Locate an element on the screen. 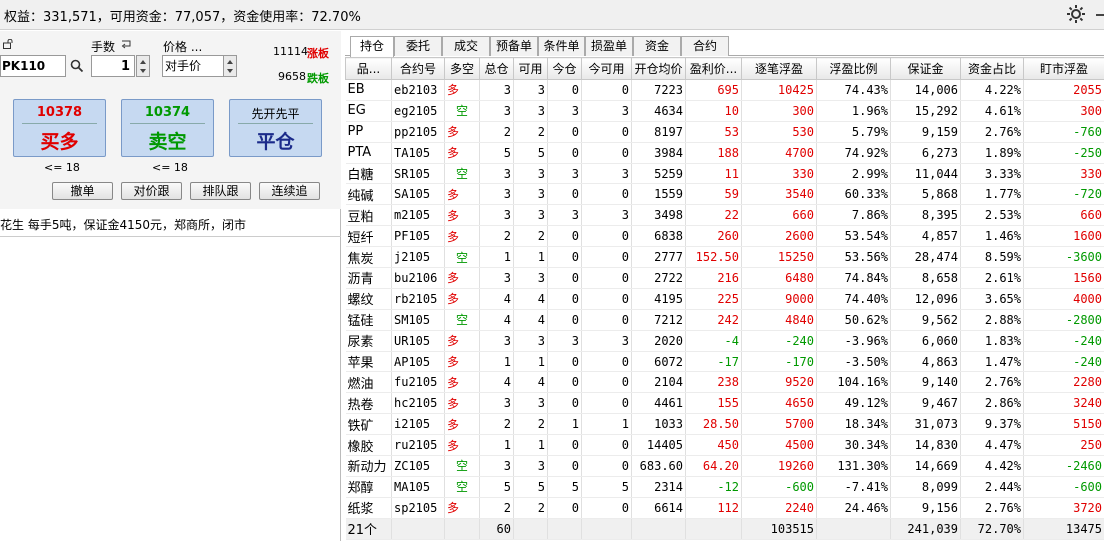  table-row: 白糖 SR105 空 3 3 3 3 5259 11 330 2.99% 11,044 3.33% 330 is located at coordinates (724, 174).